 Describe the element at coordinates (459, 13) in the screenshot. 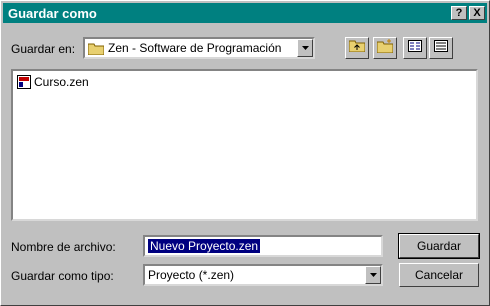

I see `help-button: ?` at that location.